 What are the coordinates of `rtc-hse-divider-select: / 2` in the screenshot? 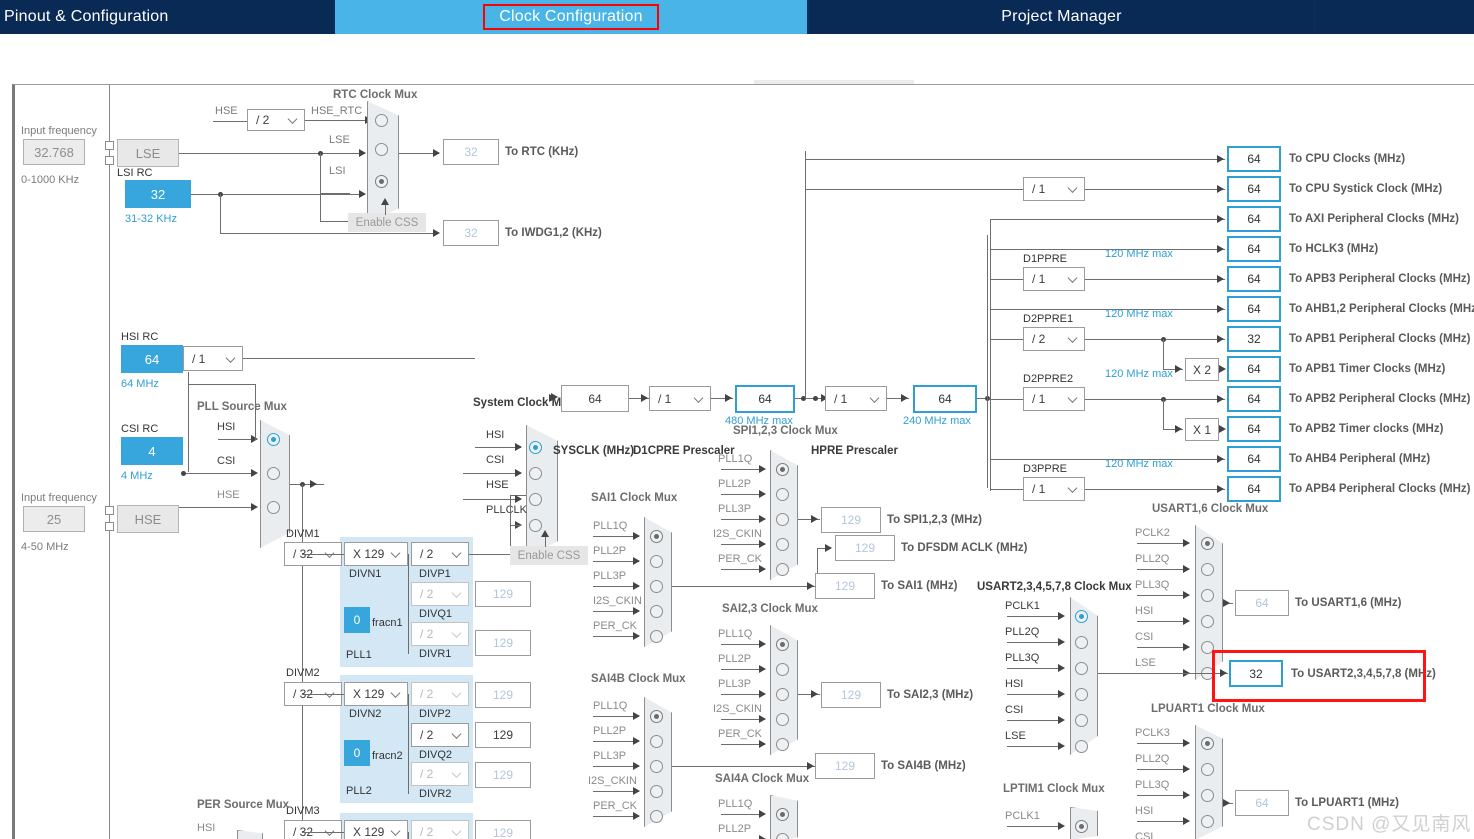 It's located at (276, 120).